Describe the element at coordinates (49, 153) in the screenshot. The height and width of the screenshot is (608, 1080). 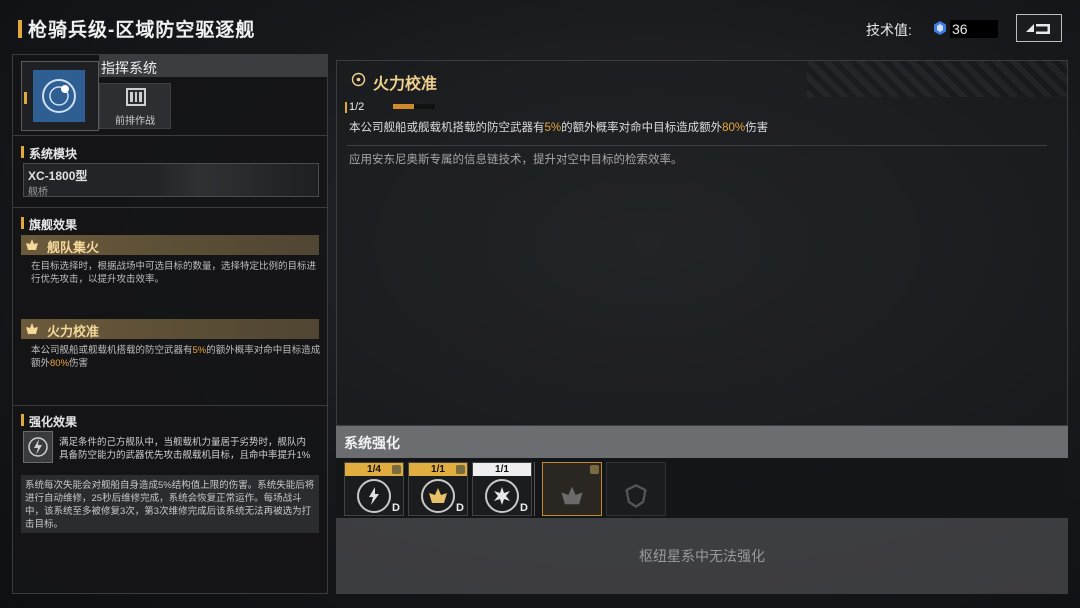
I see `module-section-title: 系统模块` at that location.